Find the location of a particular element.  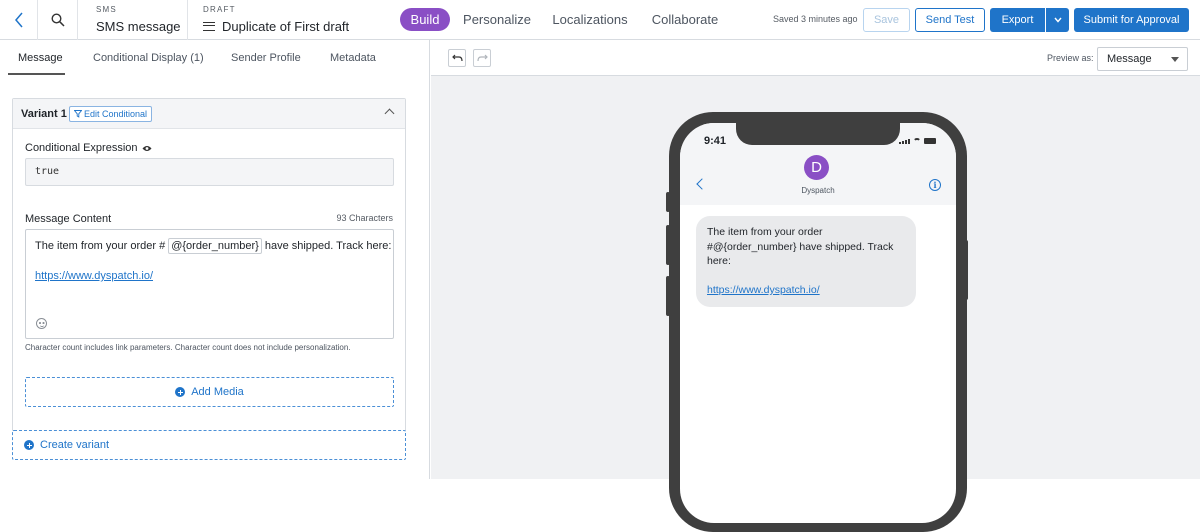

redo-icon is located at coordinates (482, 58).